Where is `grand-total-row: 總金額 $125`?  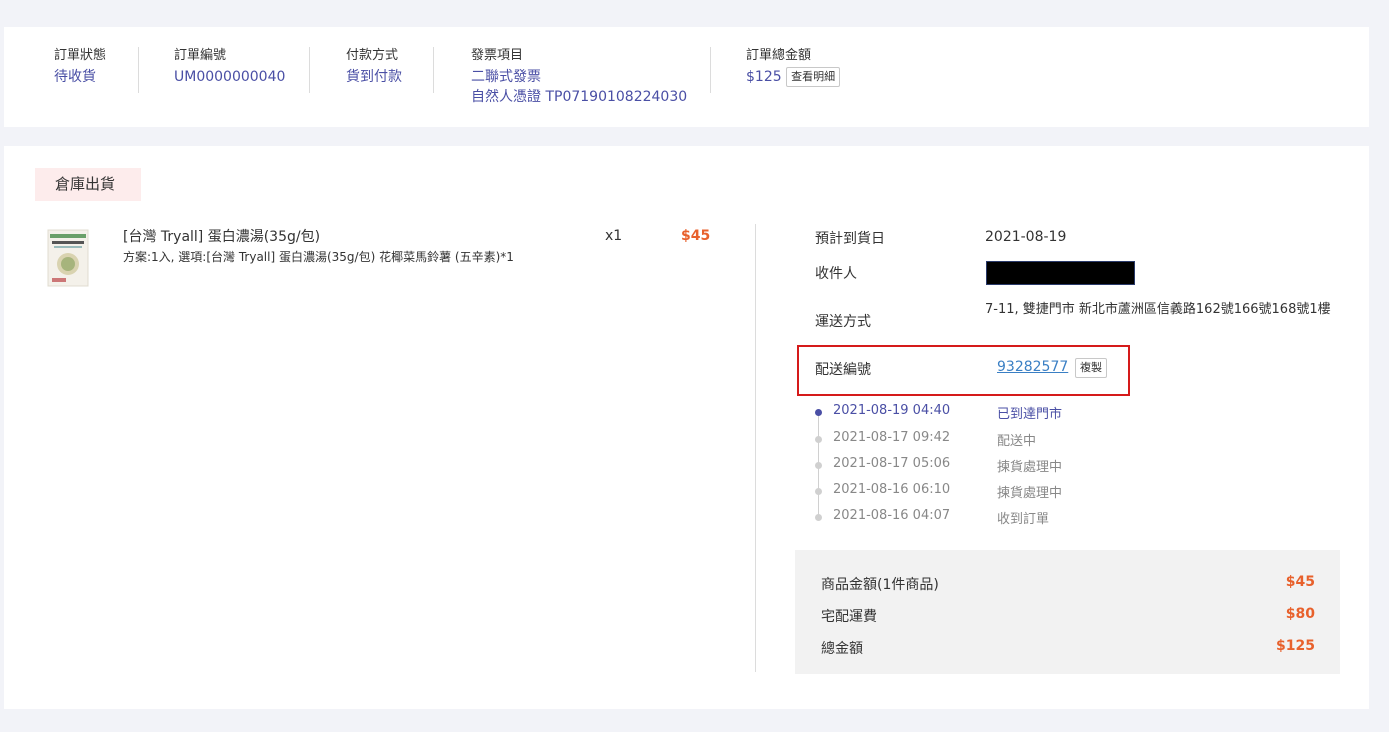
grand-total-row: 總金額 $125 is located at coordinates (1068, 649).